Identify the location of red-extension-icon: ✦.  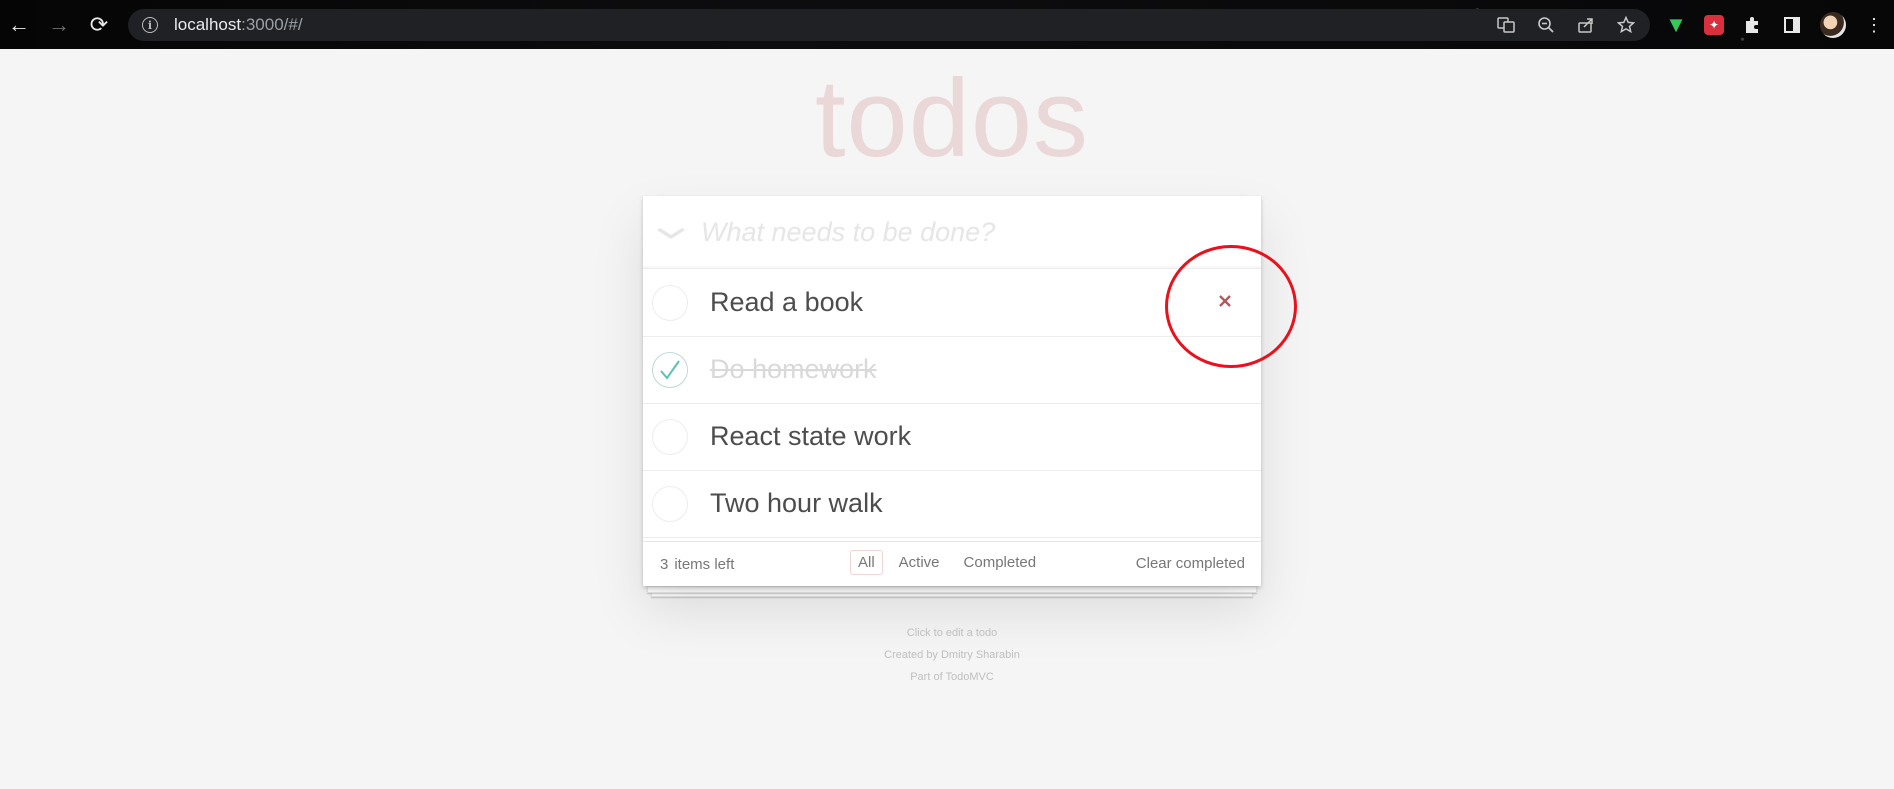
(1714, 25).